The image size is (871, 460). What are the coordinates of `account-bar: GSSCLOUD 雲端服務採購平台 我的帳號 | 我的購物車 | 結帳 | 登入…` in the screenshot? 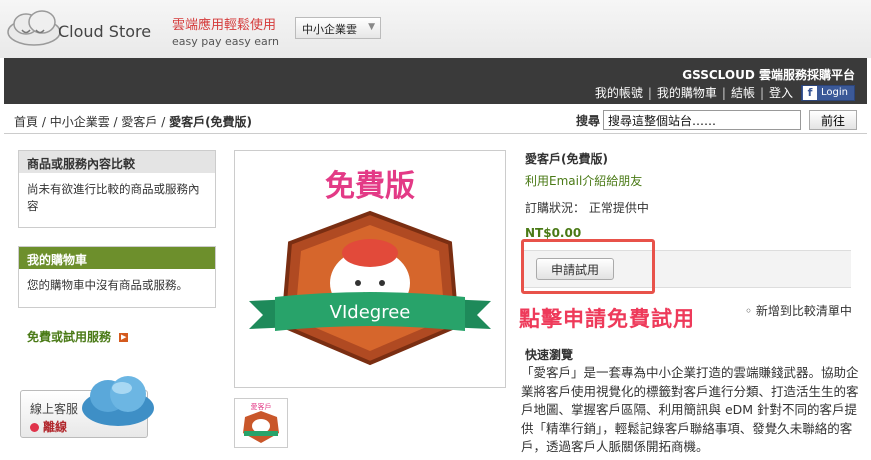 It's located at (435, 81).